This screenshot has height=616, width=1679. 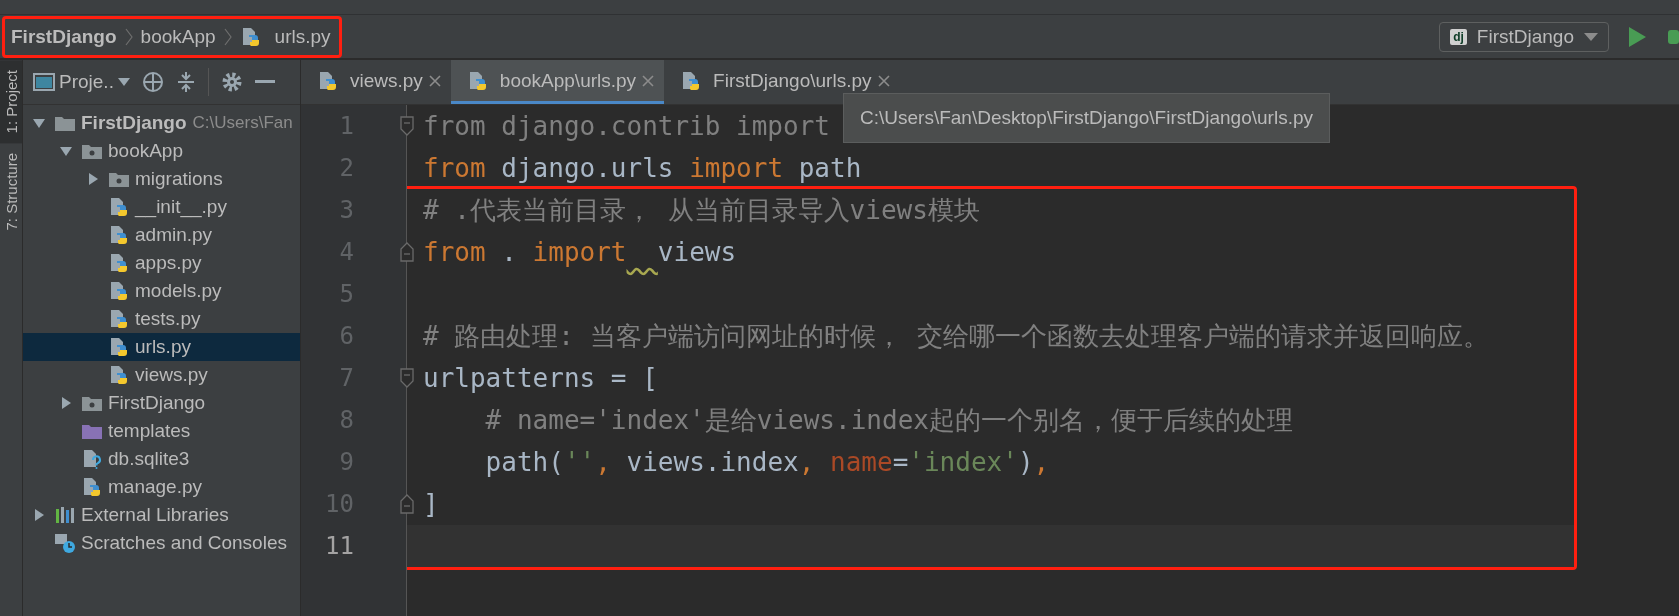 I want to click on unknown-file-icon, so click(x=92, y=459).